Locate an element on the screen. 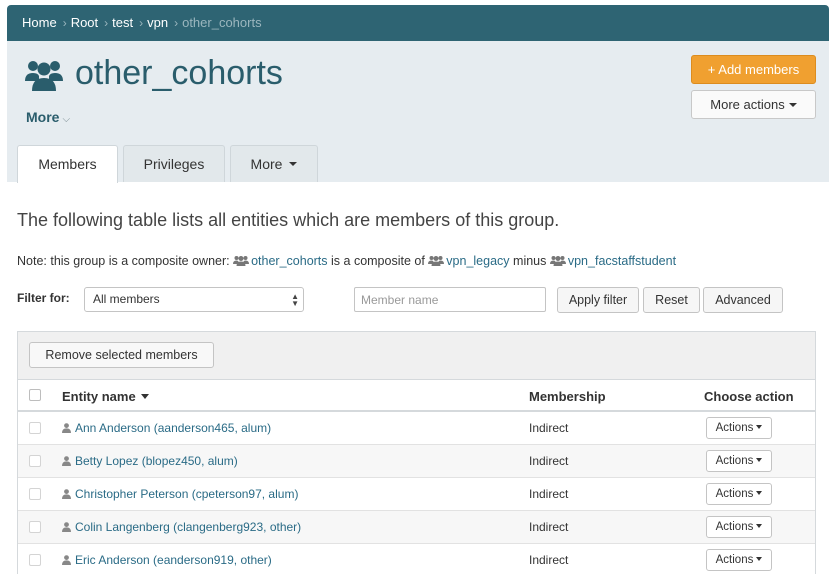 The height and width of the screenshot is (574, 836). more-dropdown-link: More ⌵ is located at coordinates (48, 117).